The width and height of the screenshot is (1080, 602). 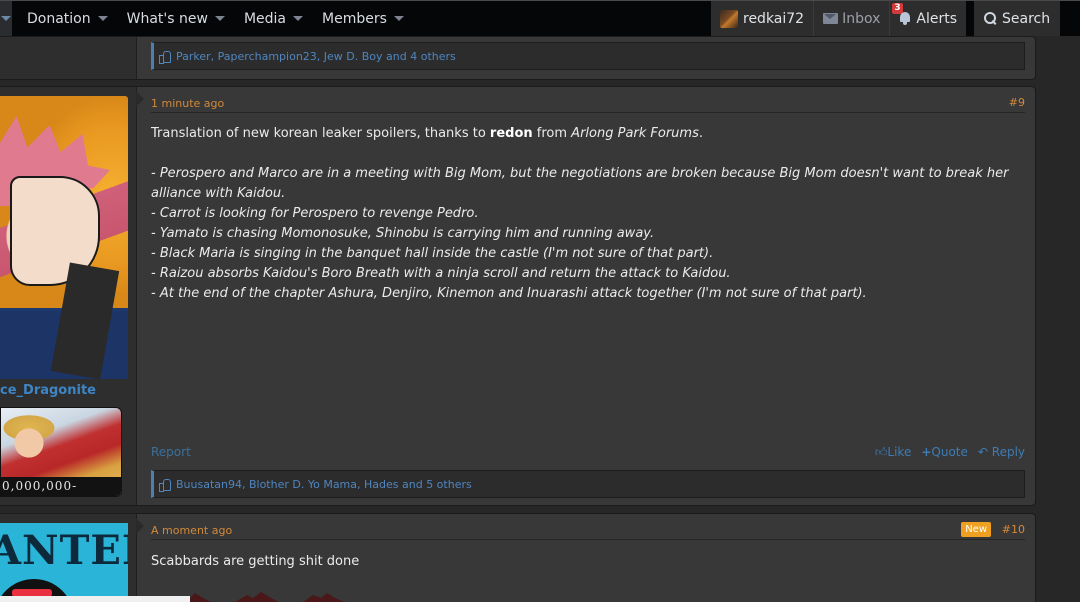 I want to click on new-badge: New, so click(x=976, y=529).